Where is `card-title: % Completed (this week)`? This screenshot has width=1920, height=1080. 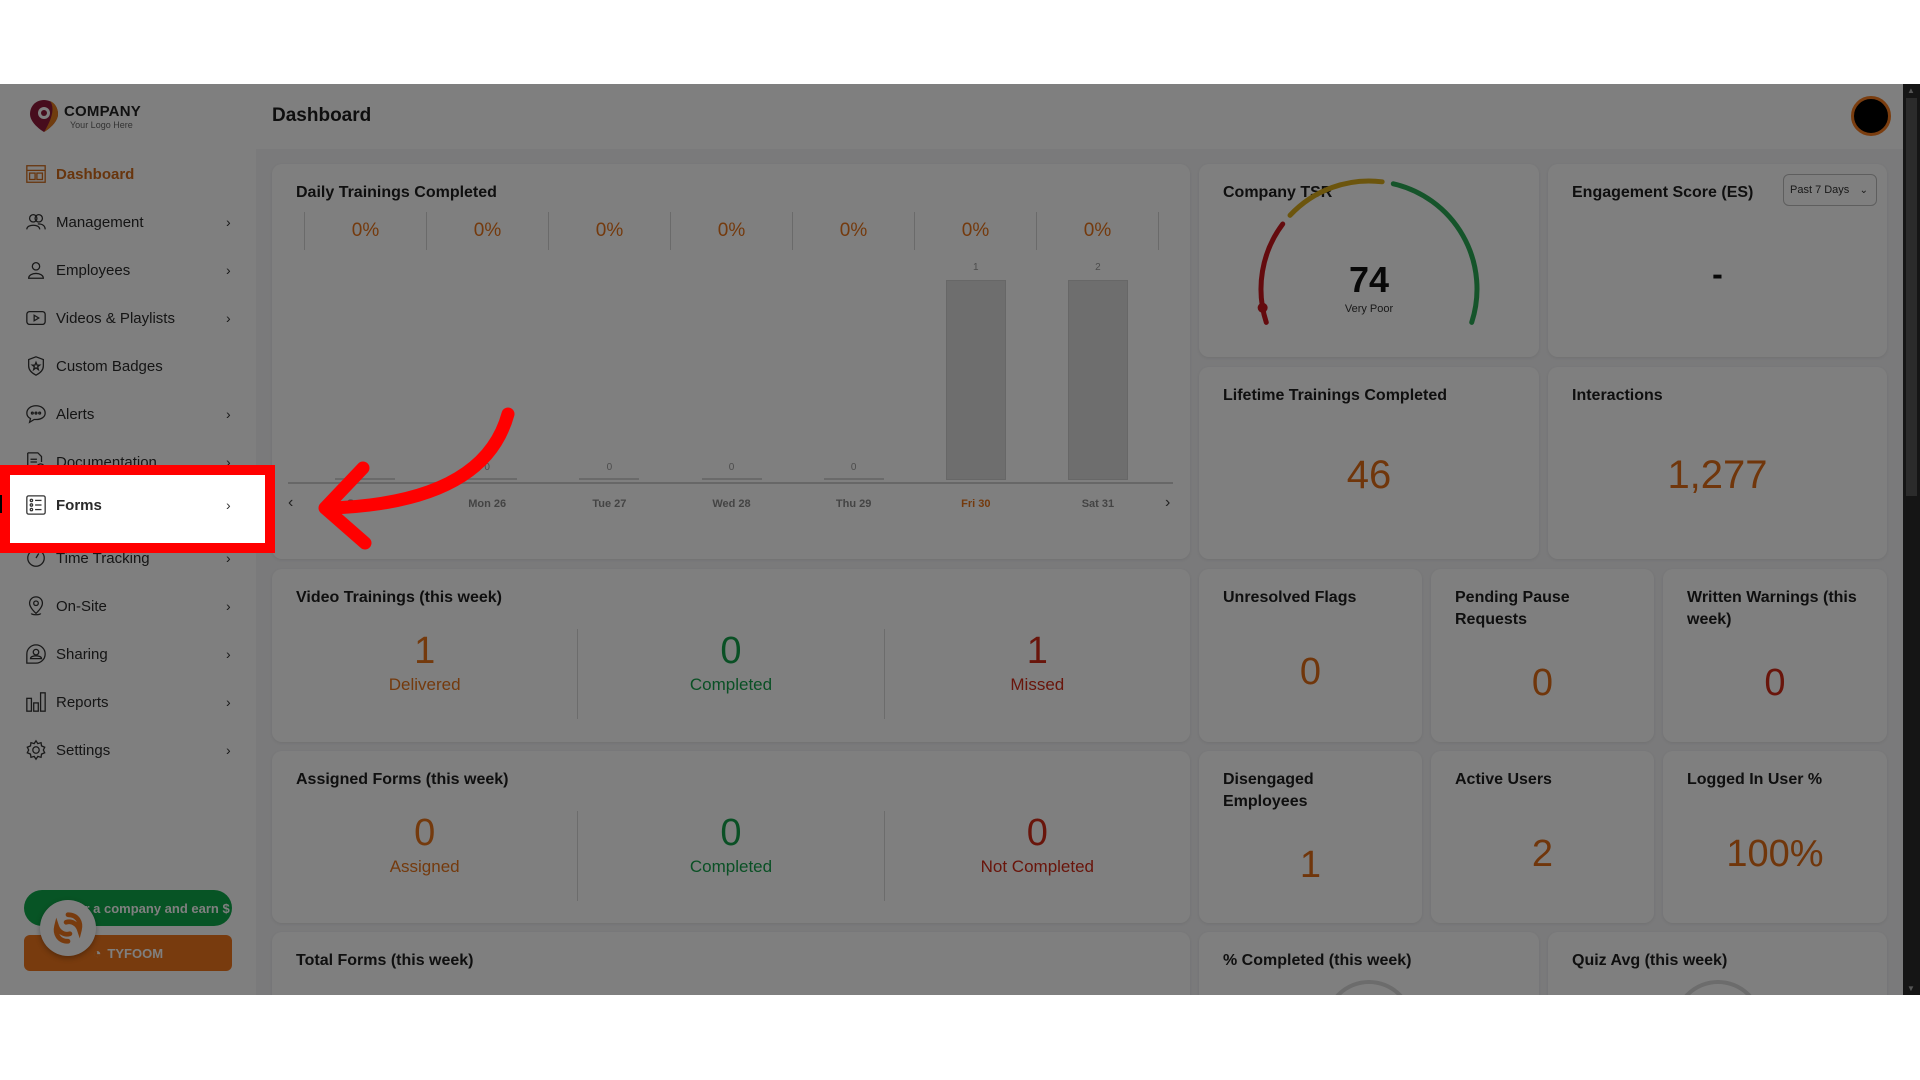 card-title: % Completed (this week) is located at coordinates (1317, 960).